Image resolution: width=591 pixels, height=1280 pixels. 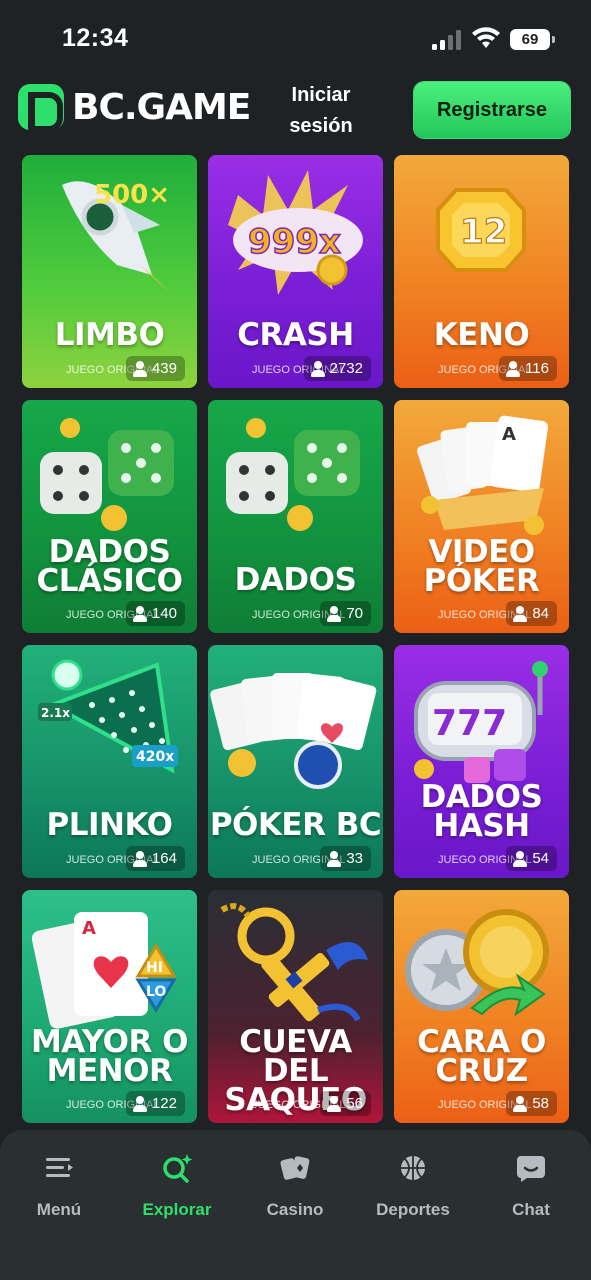 What do you see at coordinates (446, 40) in the screenshot?
I see `cell-signal-icon` at bounding box center [446, 40].